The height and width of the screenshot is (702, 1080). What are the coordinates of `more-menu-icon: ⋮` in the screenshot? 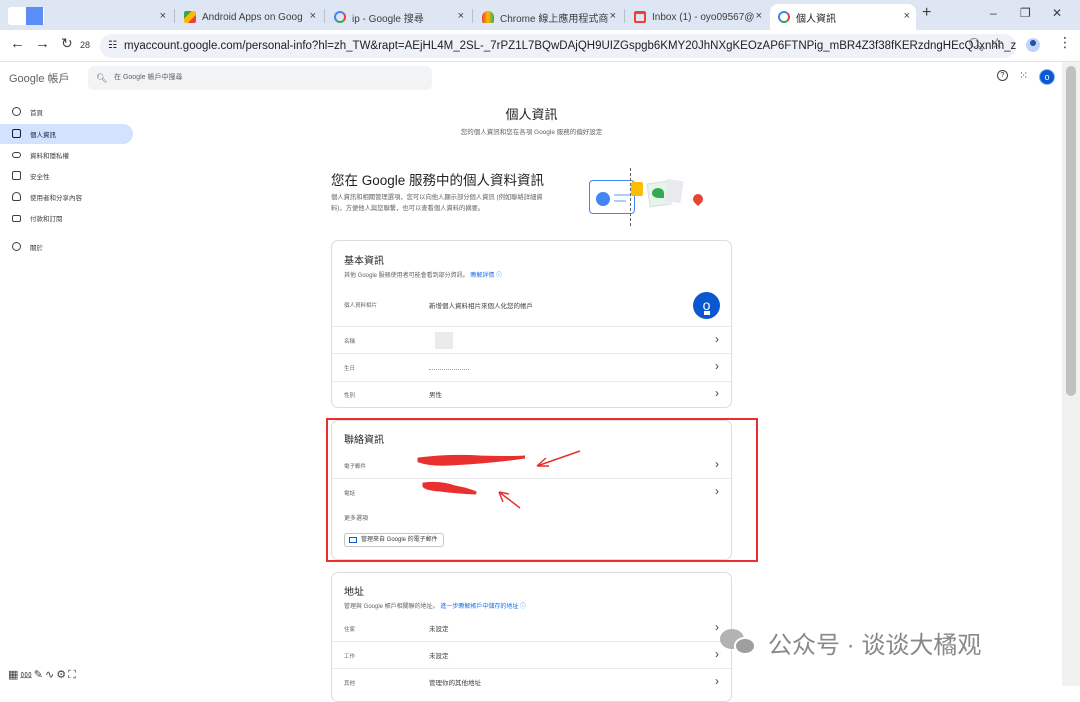 It's located at (1065, 42).